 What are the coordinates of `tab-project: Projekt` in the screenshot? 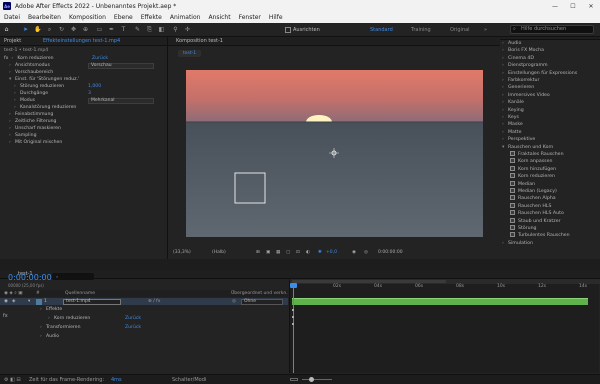 It's located at (12, 41).